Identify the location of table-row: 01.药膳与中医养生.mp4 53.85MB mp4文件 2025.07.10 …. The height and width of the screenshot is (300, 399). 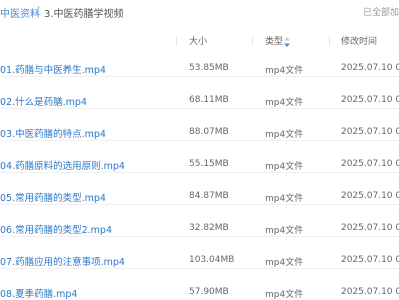
(199, 56).